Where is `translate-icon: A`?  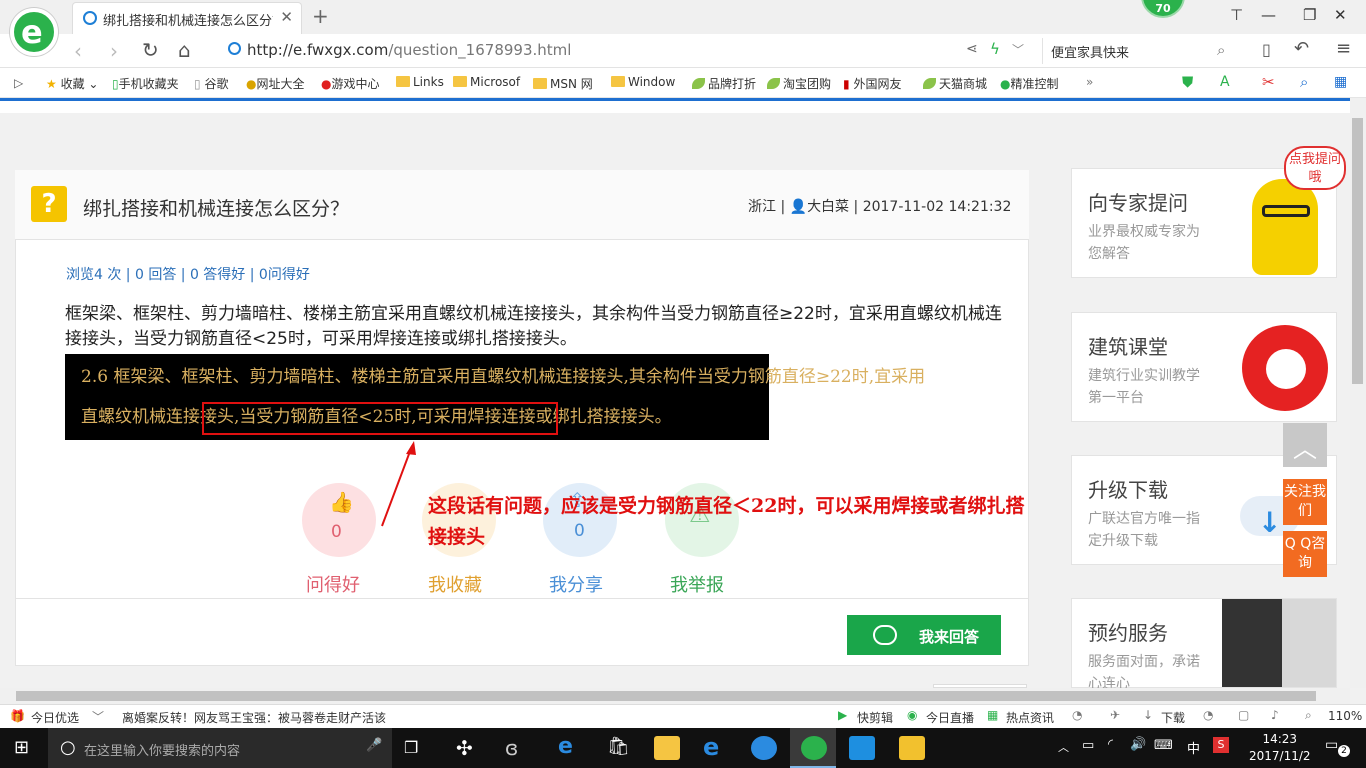
translate-icon: A is located at coordinates (1225, 82).